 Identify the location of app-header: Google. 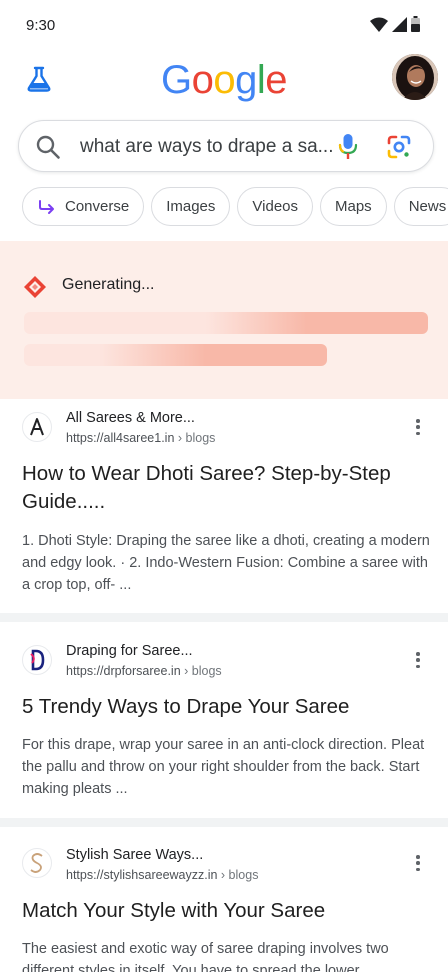
(224, 82).